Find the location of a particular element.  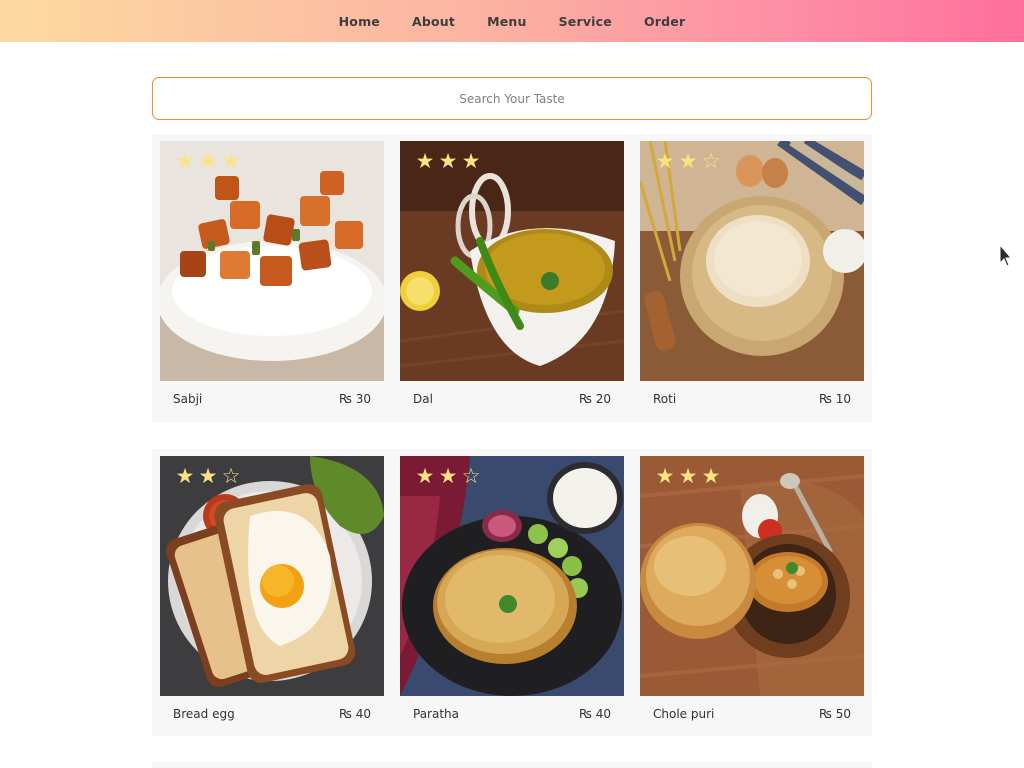

item-name: Bread egg is located at coordinates (204, 714).